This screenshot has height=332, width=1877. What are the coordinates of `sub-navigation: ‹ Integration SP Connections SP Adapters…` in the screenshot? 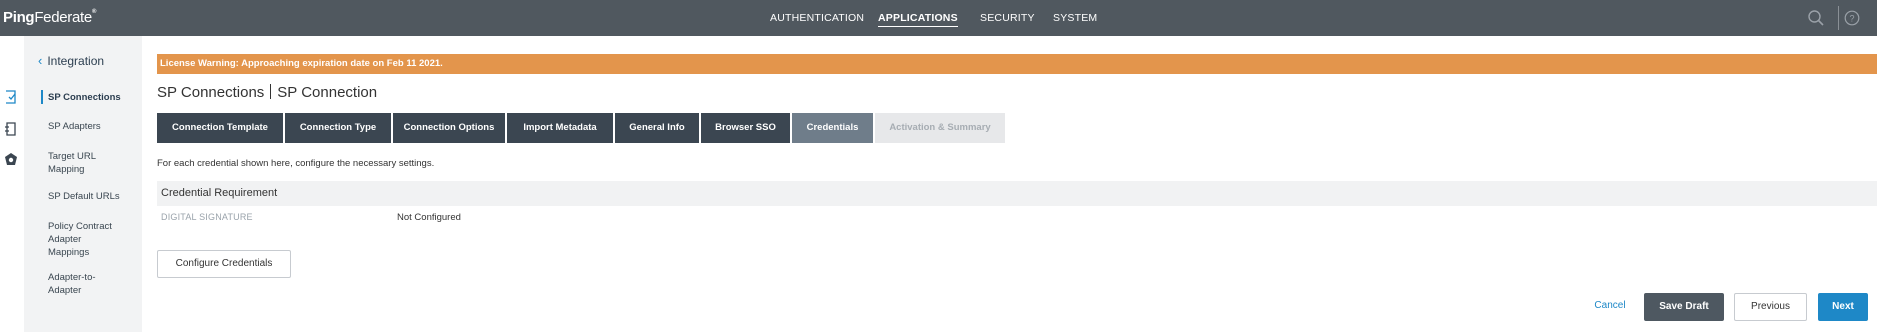 It's located at (83, 184).